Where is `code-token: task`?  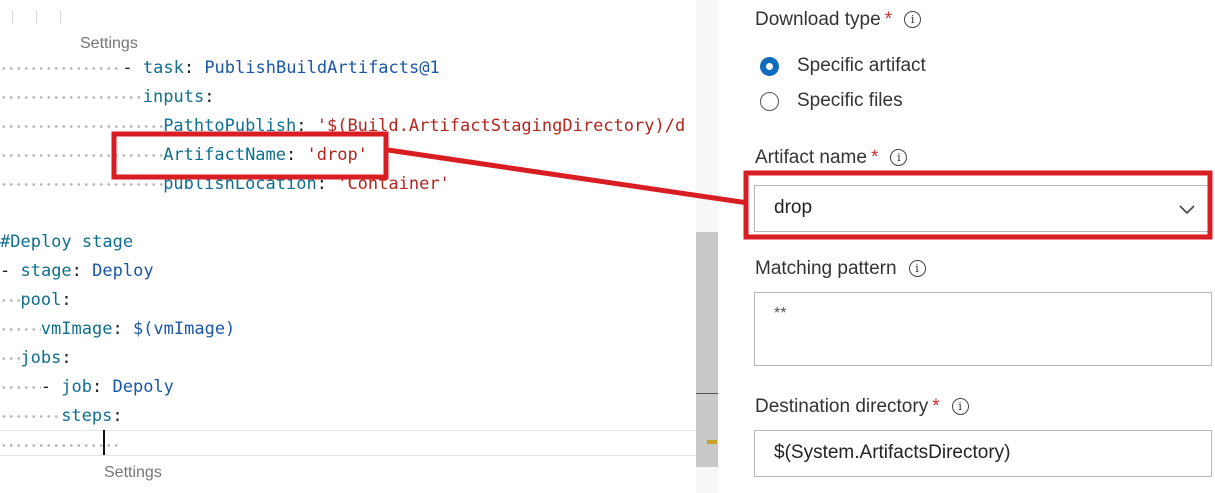 code-token: task is located at coordinates (163, 68).